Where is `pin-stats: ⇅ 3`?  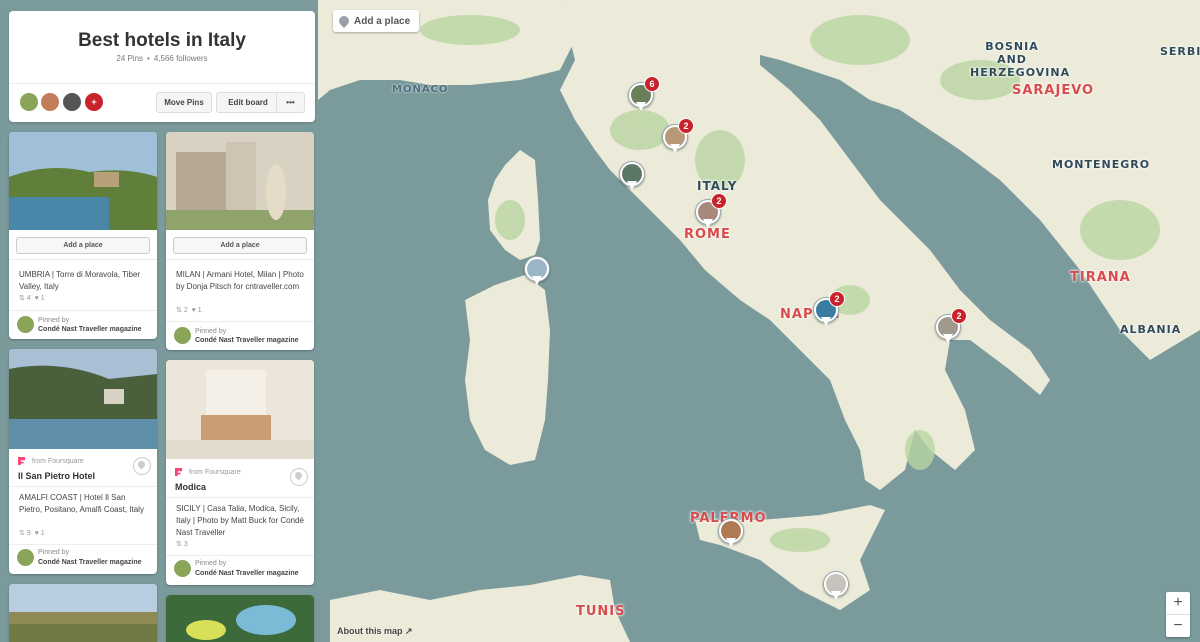
pin-stats: ⇅ 3 is located at coordinates (182, 544).